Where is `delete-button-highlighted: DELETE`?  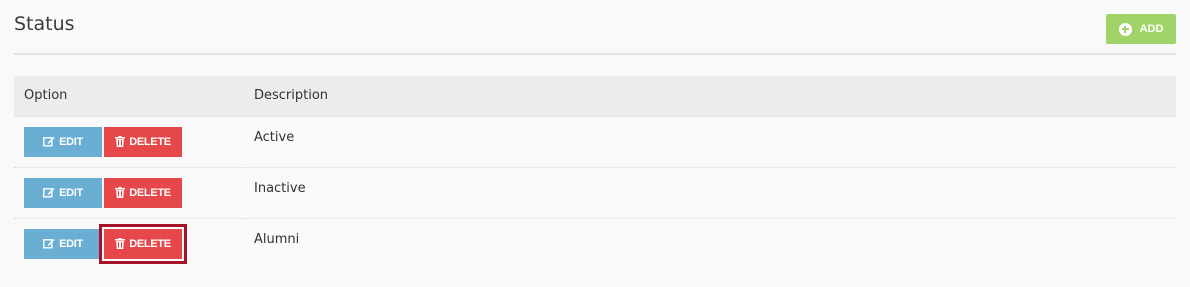
delete-button-highlighted: DELETE is located at coordinates (143, 243).